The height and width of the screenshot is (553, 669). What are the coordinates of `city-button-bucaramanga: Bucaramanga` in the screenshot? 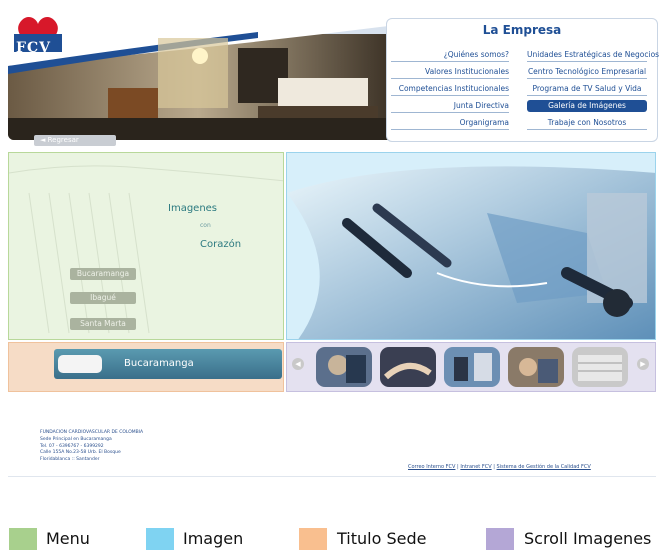 It's located at (103, 274).